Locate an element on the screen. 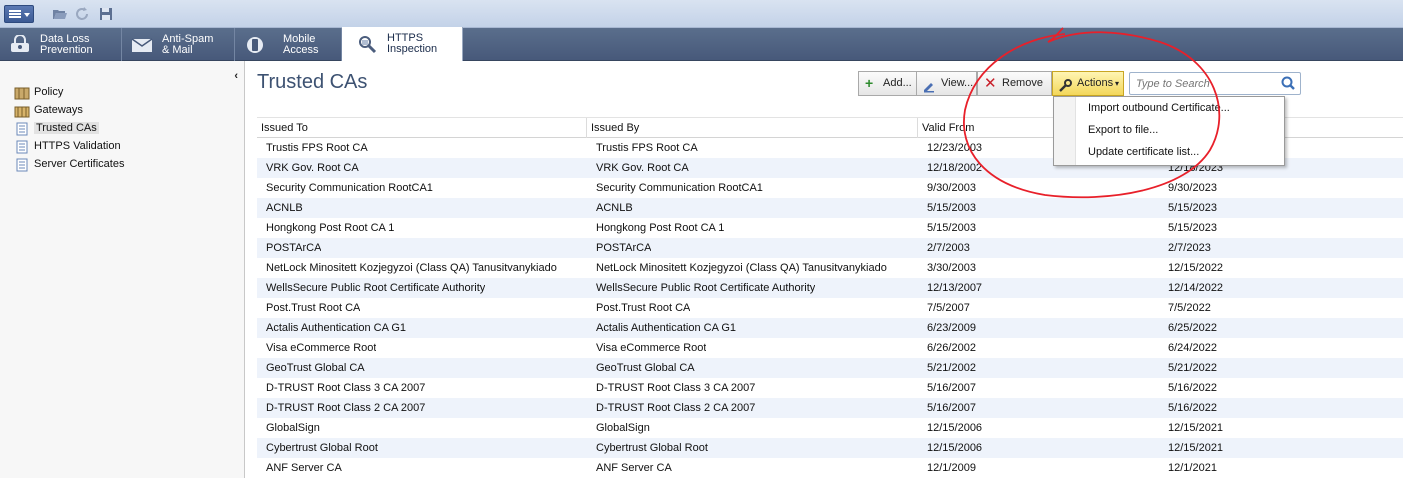 Image resolution: width=1403 pixels, height=478 pixels. remove-button: ✕ Remove is located at coordinates (1014, 83).